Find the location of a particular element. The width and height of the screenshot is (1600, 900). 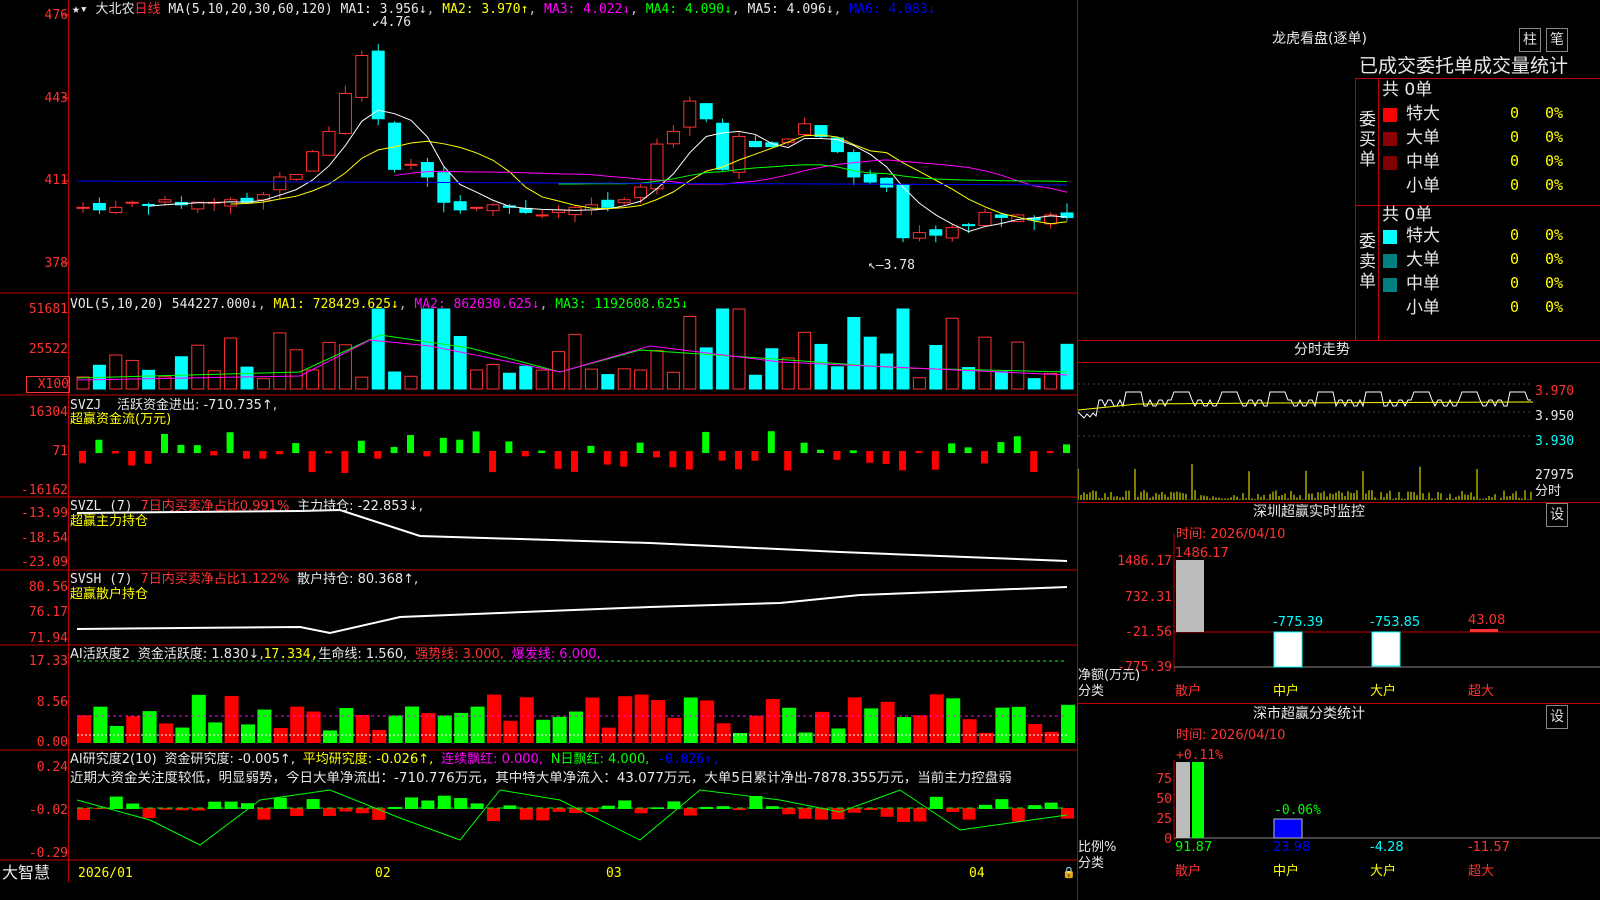

stats-tabs: 已成交委托单成交量统计 is located at coordinates (1463, 66).